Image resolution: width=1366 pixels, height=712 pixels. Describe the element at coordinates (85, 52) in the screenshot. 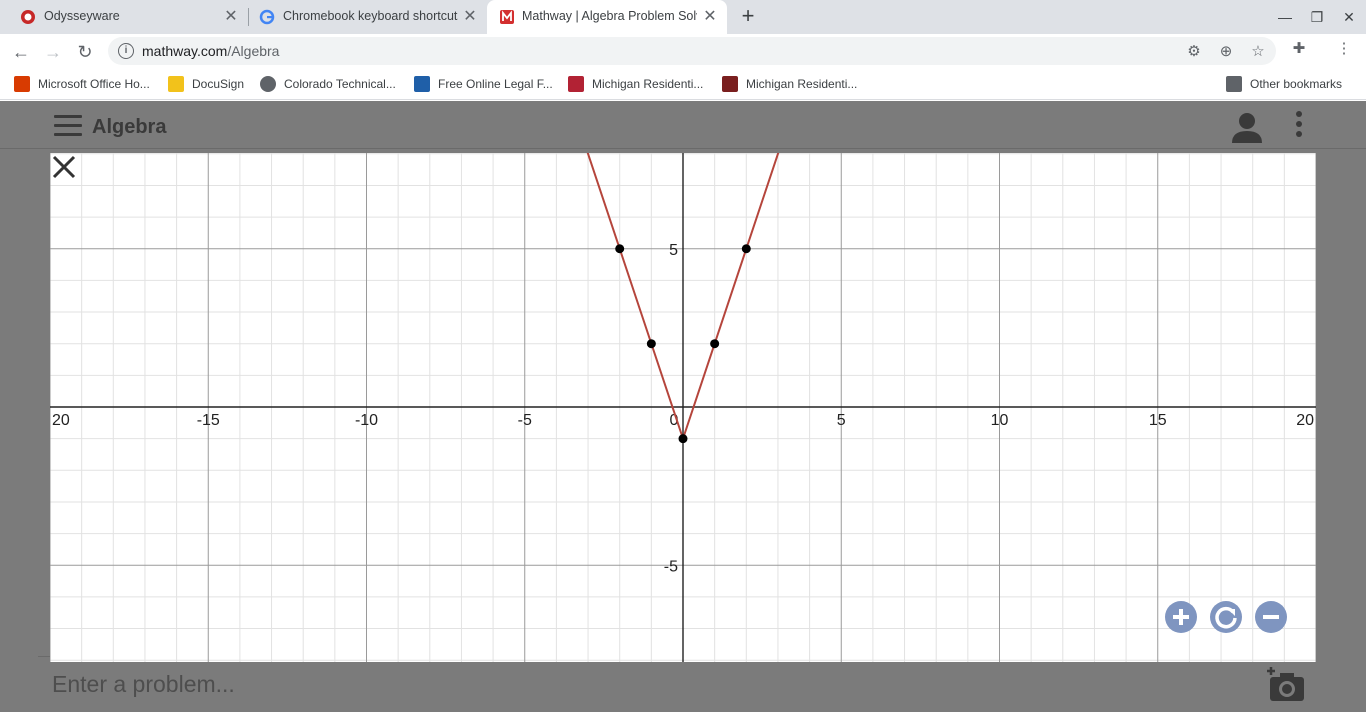

I see `reload-icon: ↻` at that location.